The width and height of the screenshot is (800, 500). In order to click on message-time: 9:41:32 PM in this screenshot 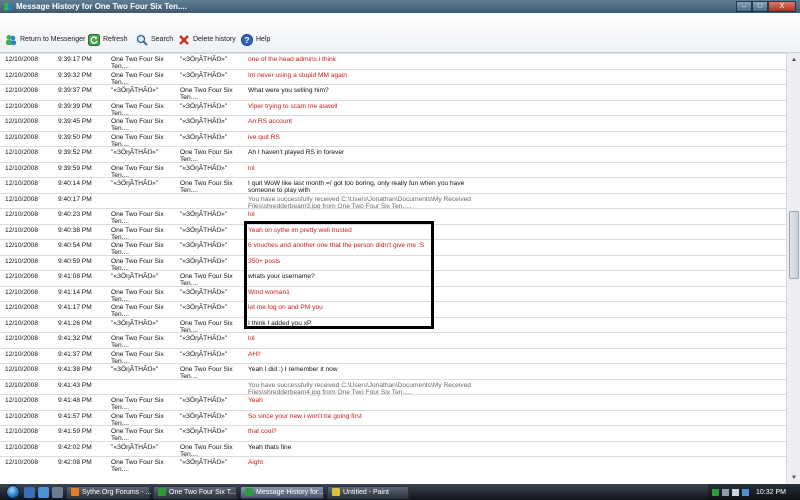, I will do `click(75, 338)`.